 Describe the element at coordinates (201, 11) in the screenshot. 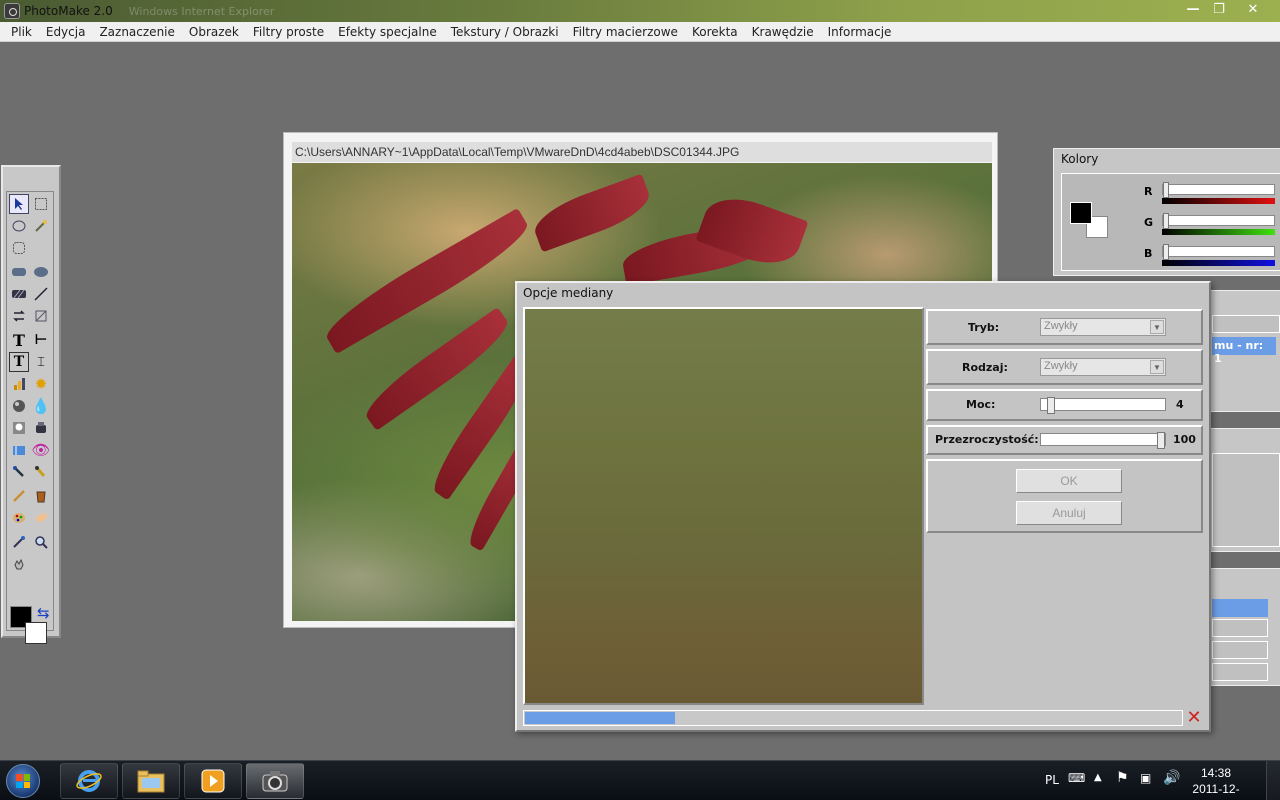

I see `ghost-window-title: Windows Internet Explorer` at that location.